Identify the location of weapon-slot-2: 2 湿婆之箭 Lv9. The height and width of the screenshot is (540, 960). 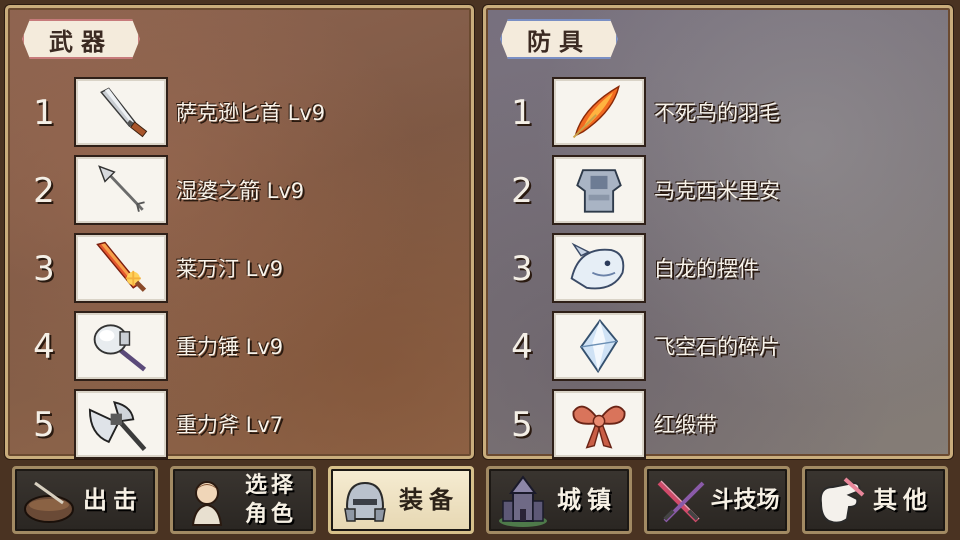
(239, 190).